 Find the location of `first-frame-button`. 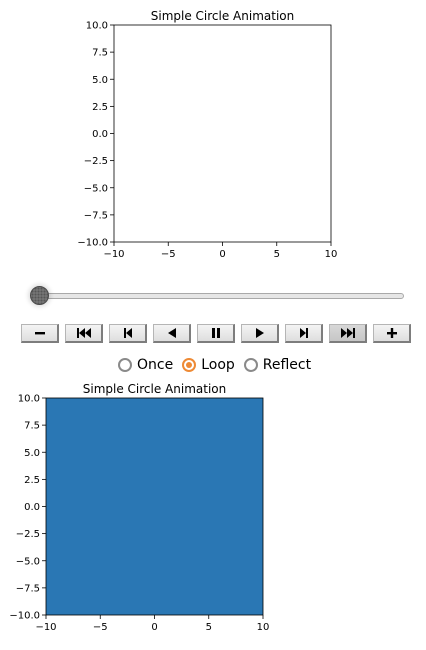

first-frame-button is located at coordinates (84, 333).